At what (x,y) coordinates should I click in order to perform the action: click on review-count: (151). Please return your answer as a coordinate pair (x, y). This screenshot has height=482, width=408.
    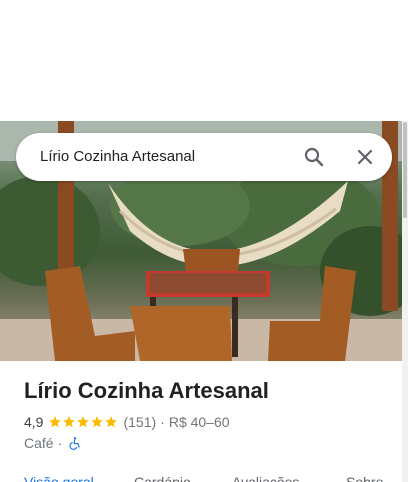
    Looking at the image, I should click on (139, 422).